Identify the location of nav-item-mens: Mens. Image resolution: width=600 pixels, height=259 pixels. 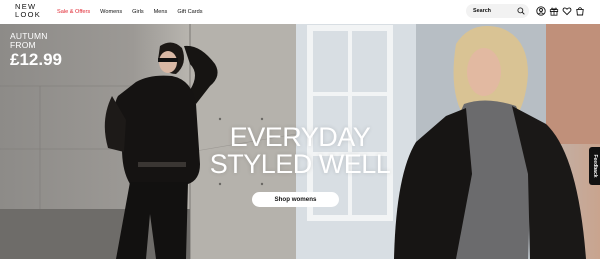
(161, 12).